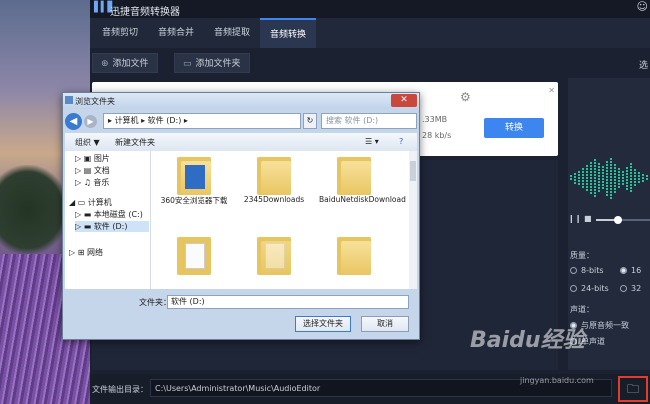 This screenshot has height=404, width=650. Describe the element at coordinates (630, 270) in the screenshot. I see `bits-16-radio: 16` at that location.